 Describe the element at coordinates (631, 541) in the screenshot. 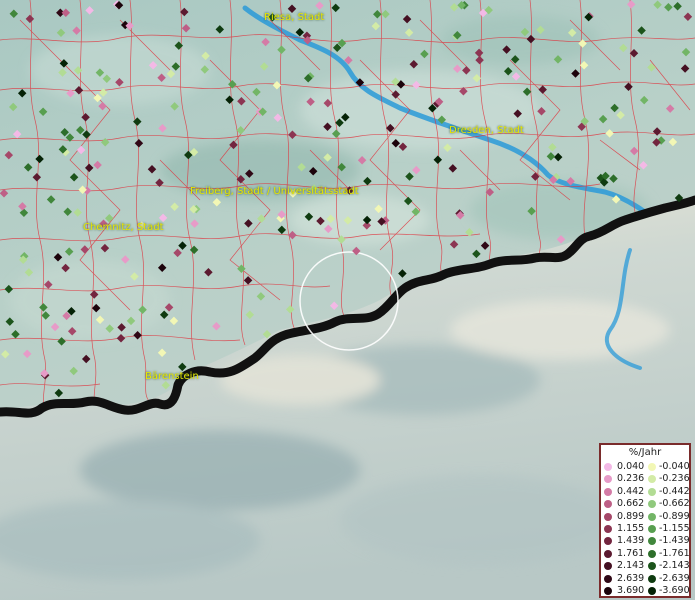

I see `legend-value-positive: 1.439` at that location.